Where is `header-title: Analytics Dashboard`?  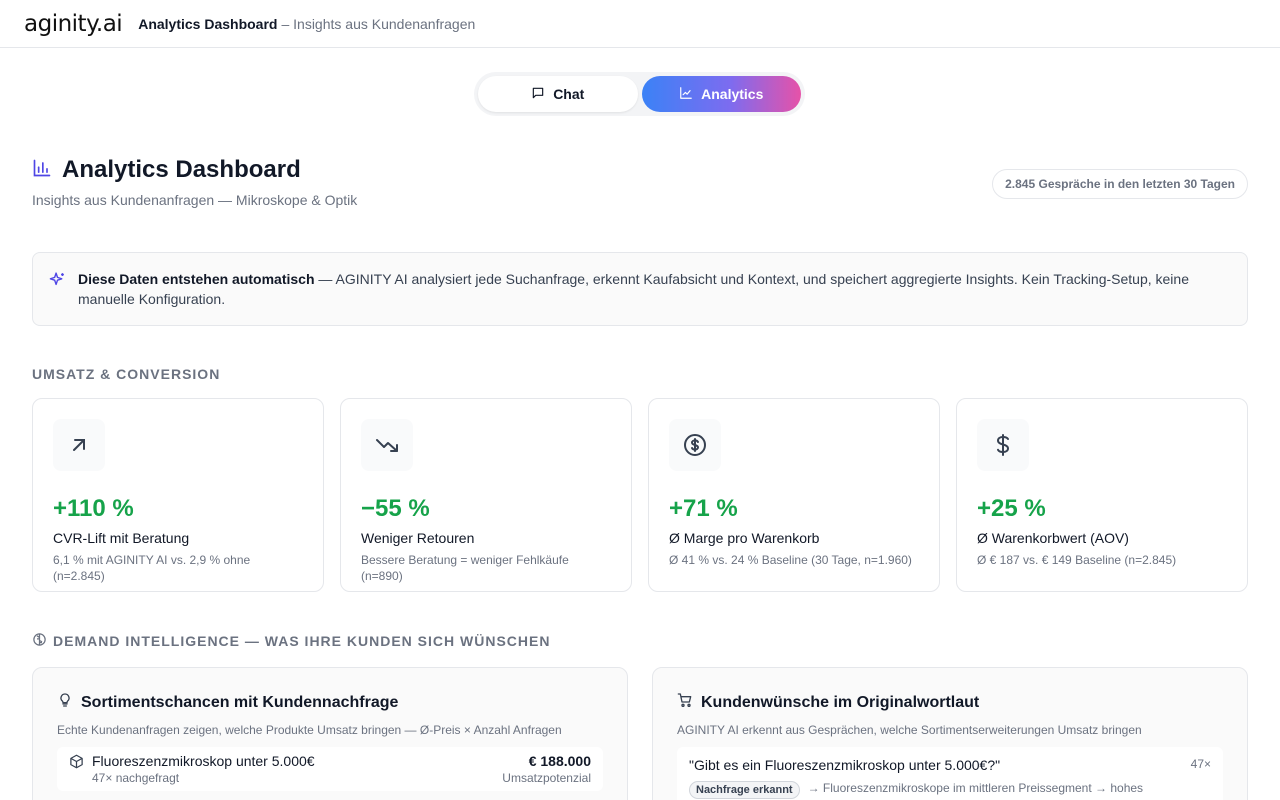
header-title: Analytics Dashboard is located at coordinates (208, 23).